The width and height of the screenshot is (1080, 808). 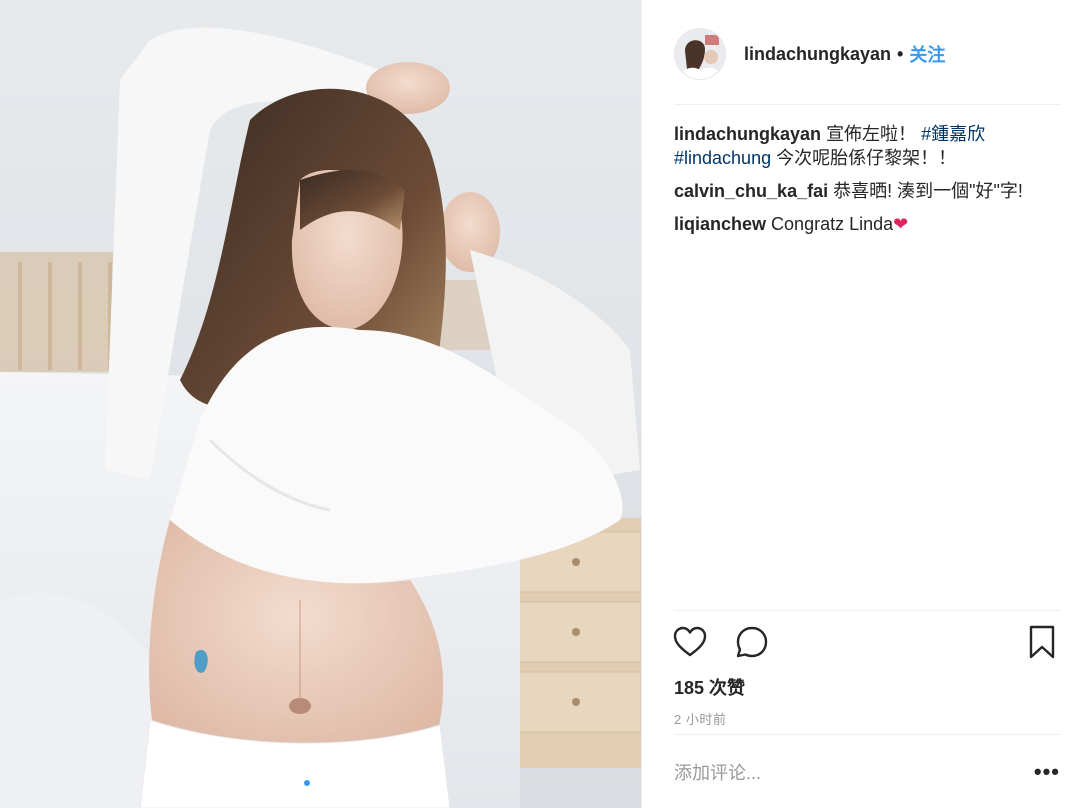 I want to click on actions-divider, so click(x=867, y=610).